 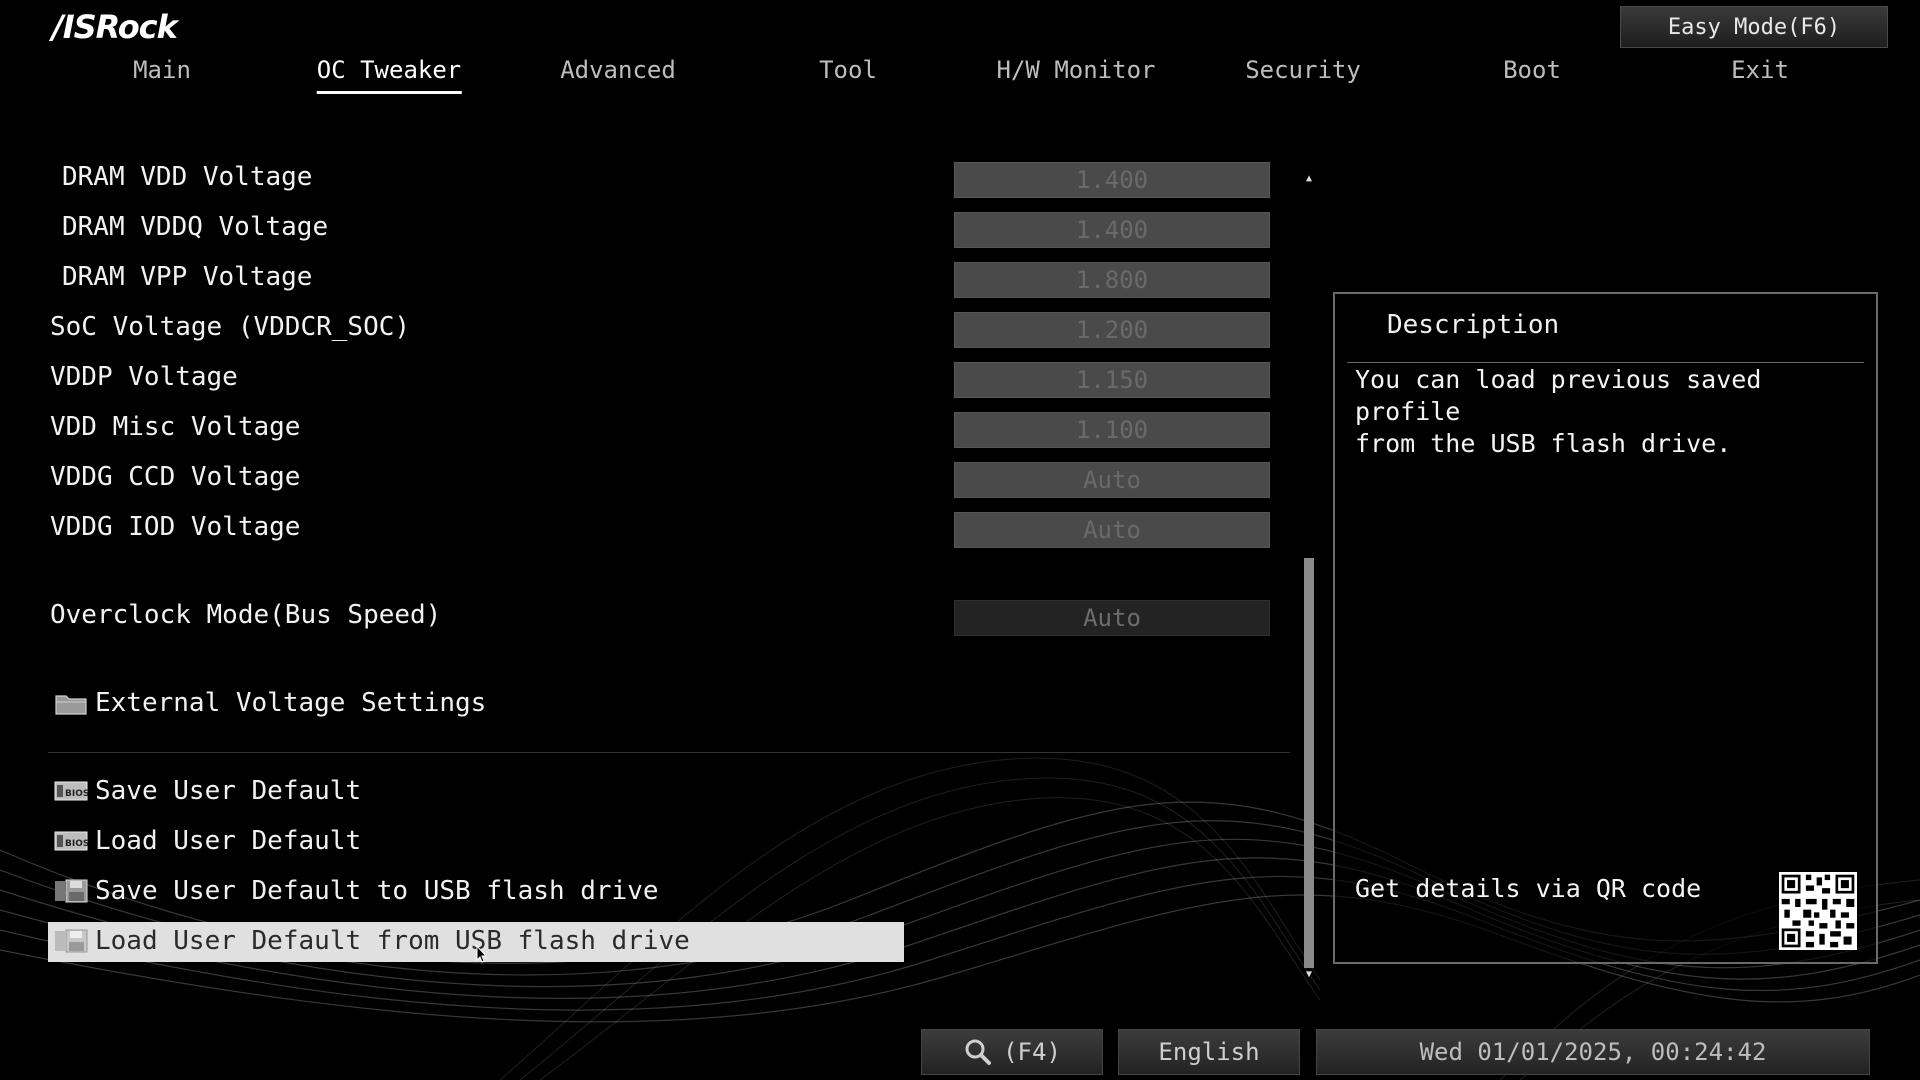 I want to click on folder-icon, so click(x=71, y=705).